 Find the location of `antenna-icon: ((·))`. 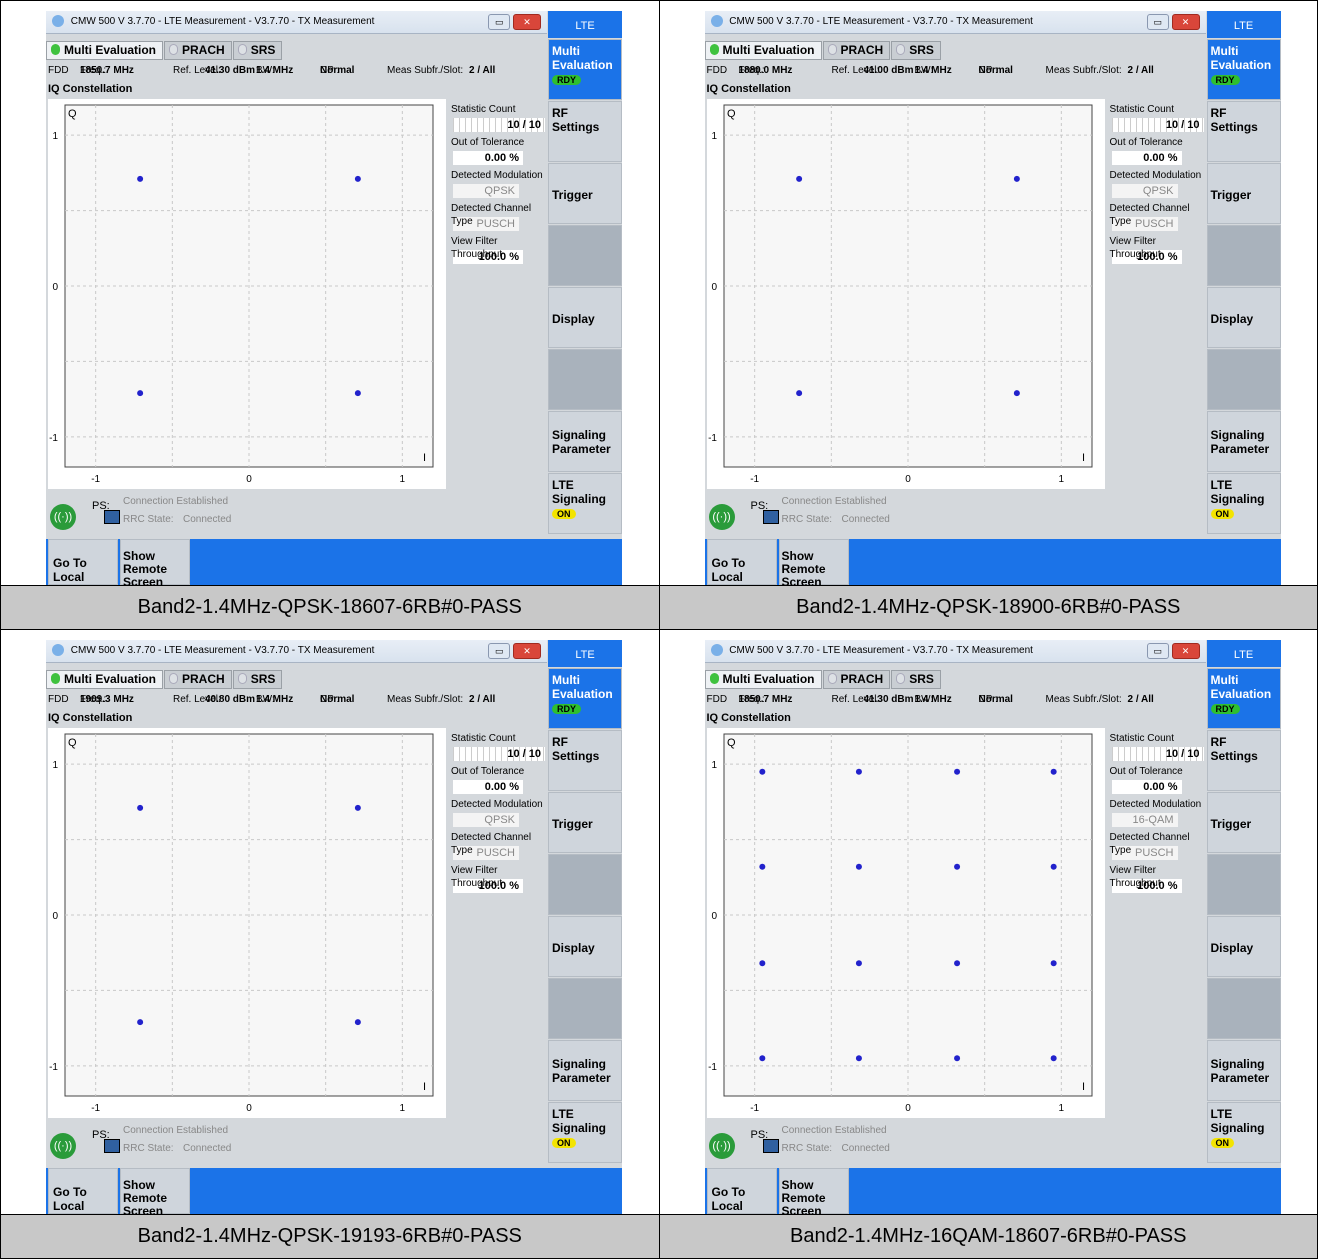

antenna-icon: ((·)) is located at coordinates (63, 1146).